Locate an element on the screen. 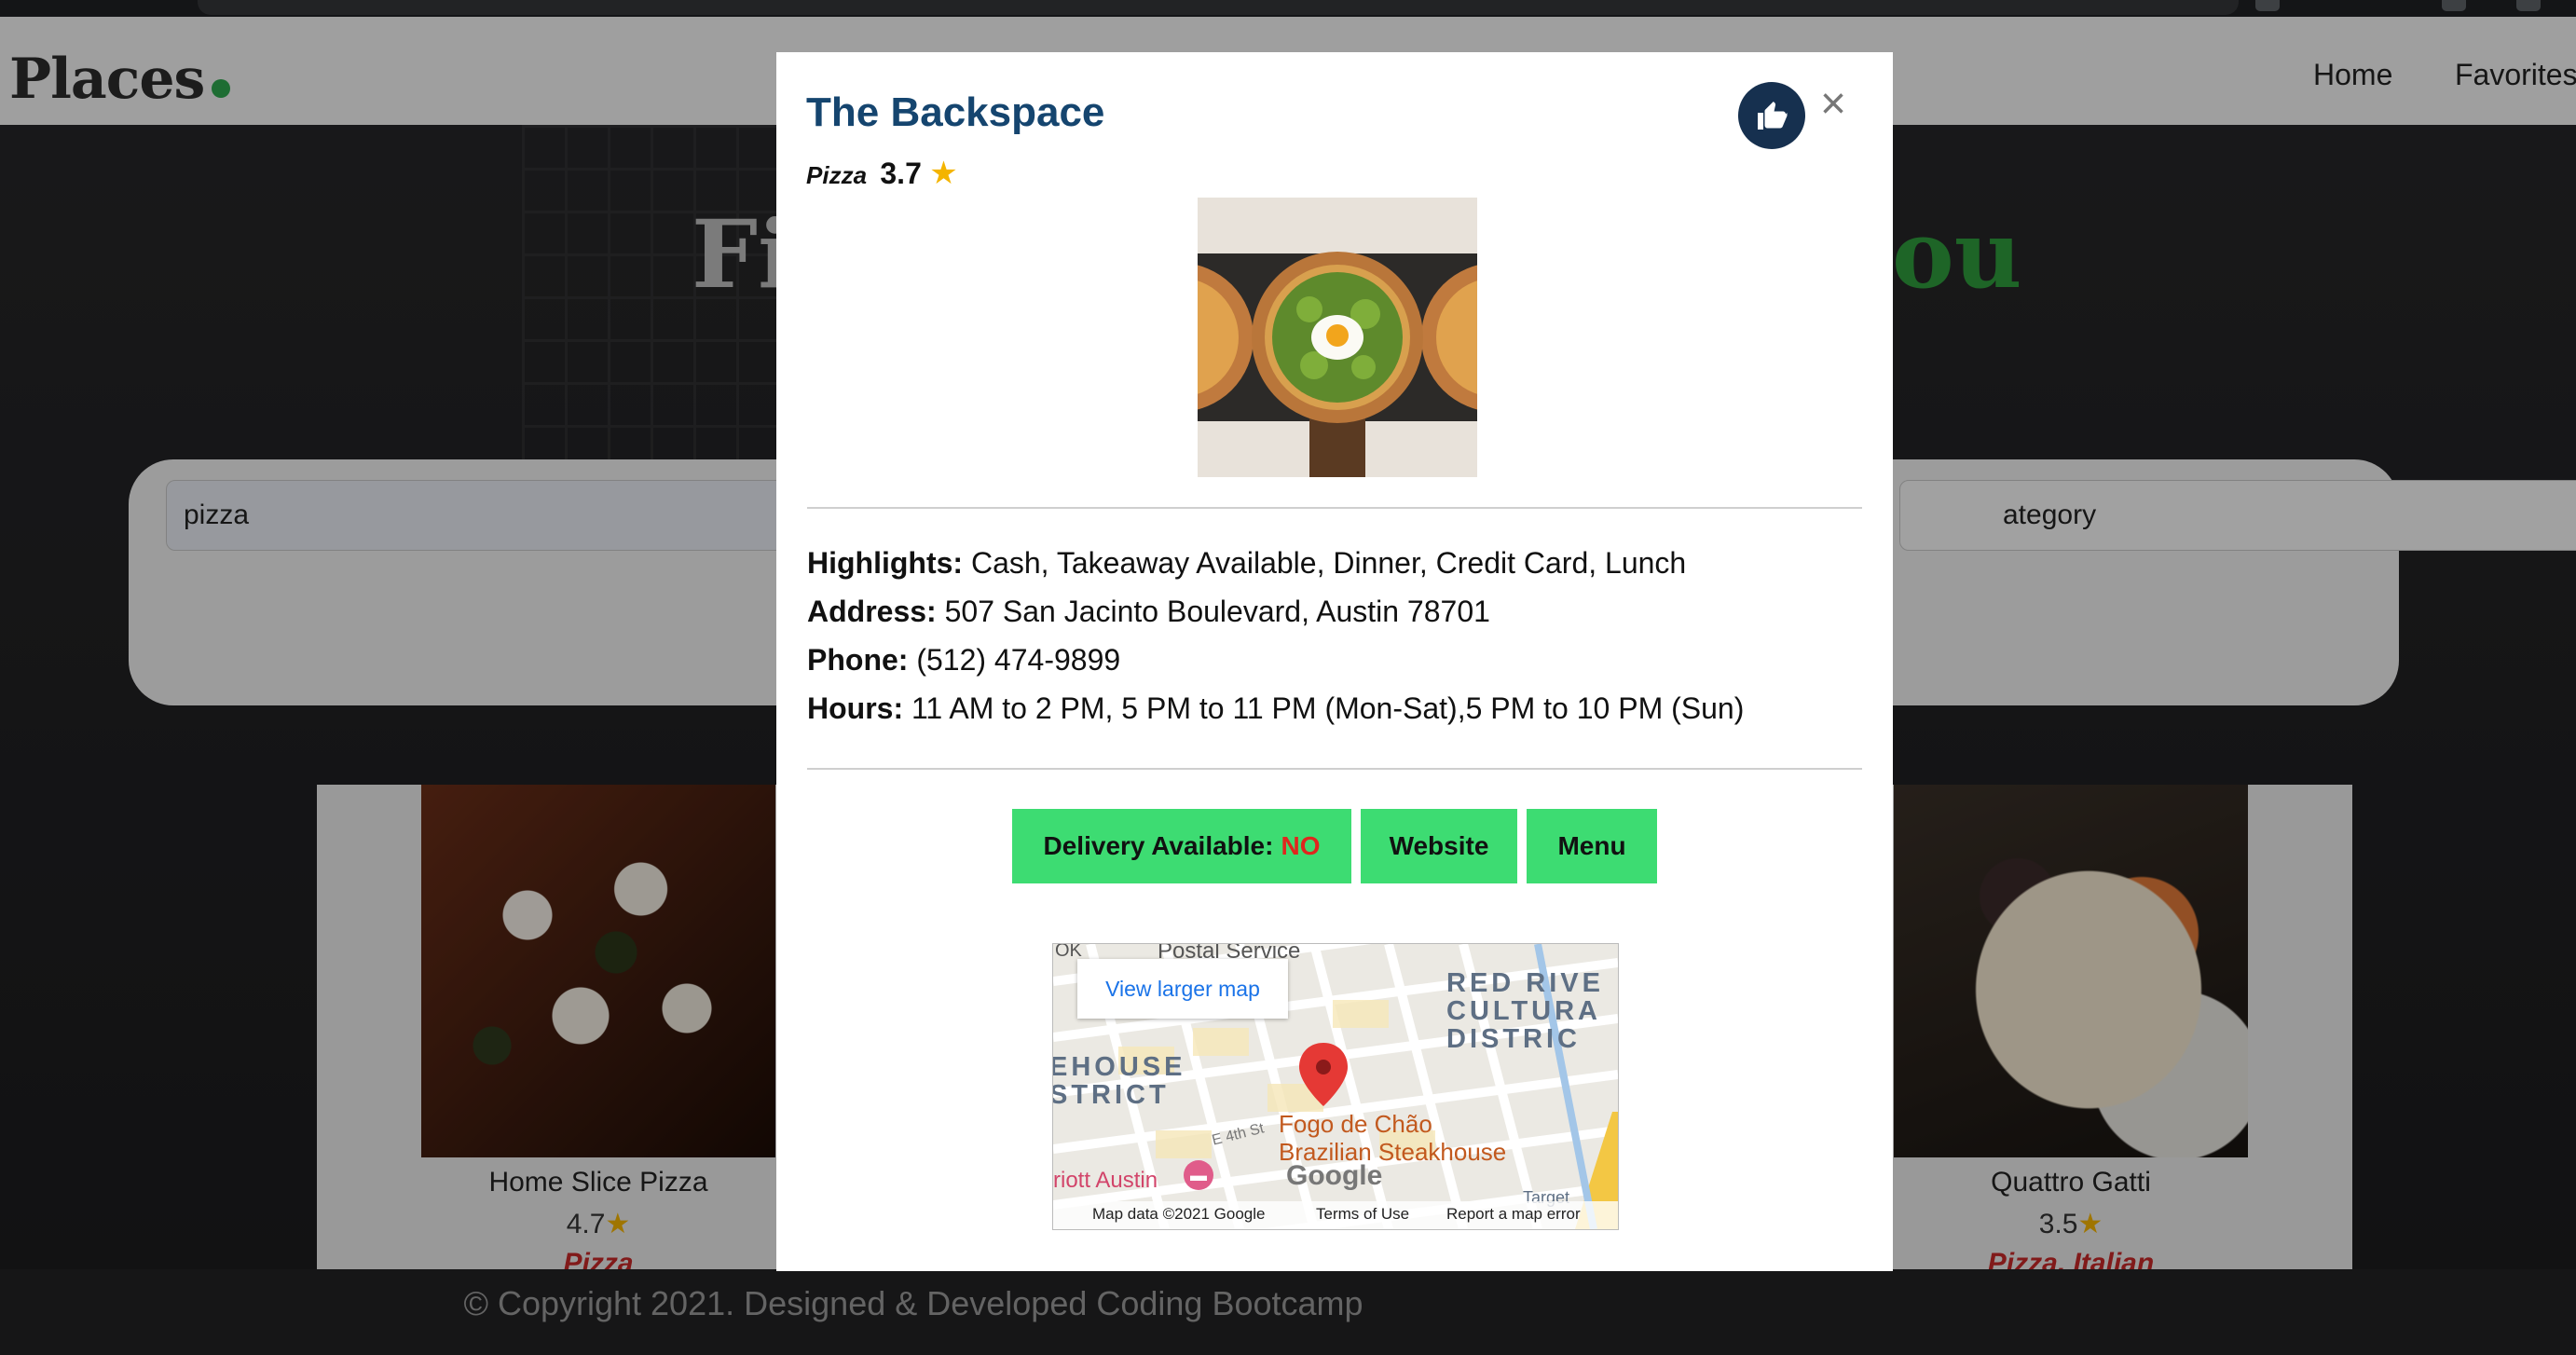 This screenshot has width=2576, height=1355. delivery-label: Delivery Available: is located at coordinates (1158, 845).